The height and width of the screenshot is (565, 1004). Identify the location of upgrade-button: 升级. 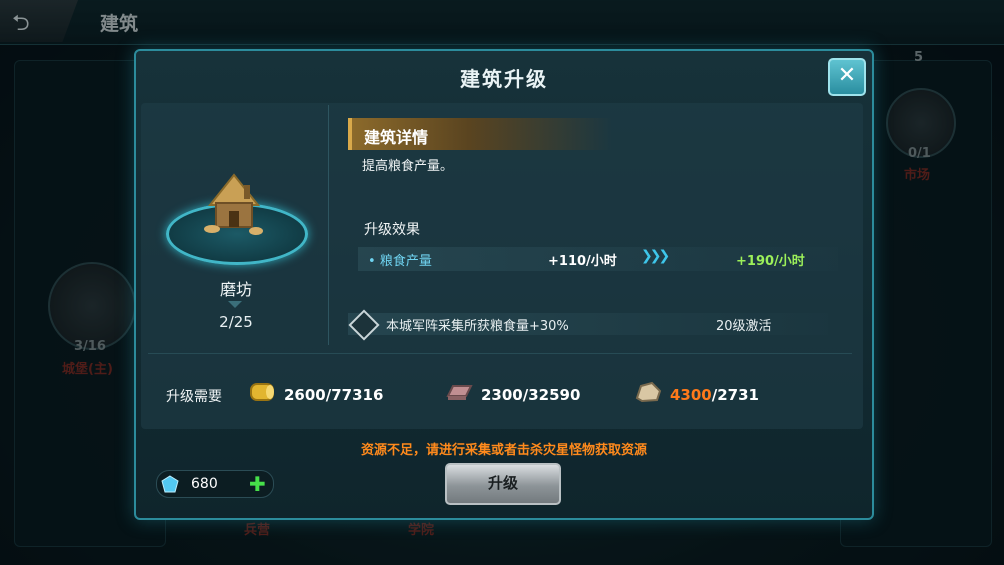
(503, 484).